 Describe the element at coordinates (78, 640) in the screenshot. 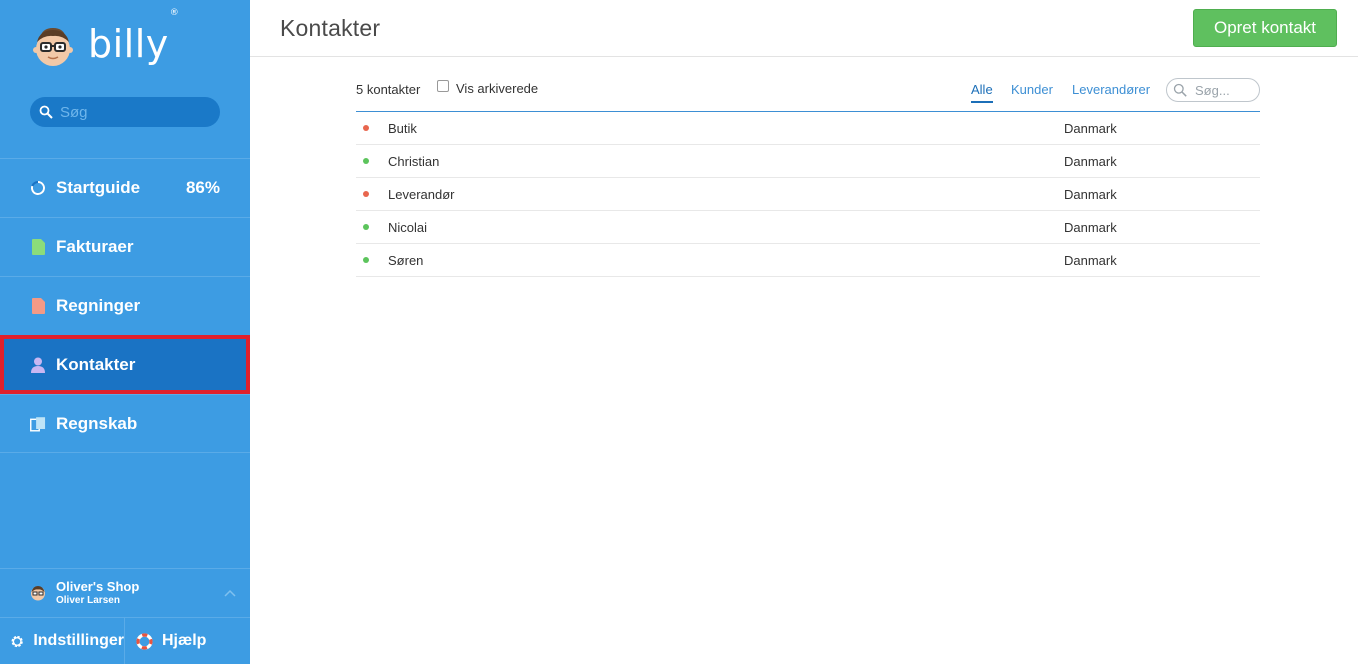

I see `settings-label: Indstillinger` at that location.